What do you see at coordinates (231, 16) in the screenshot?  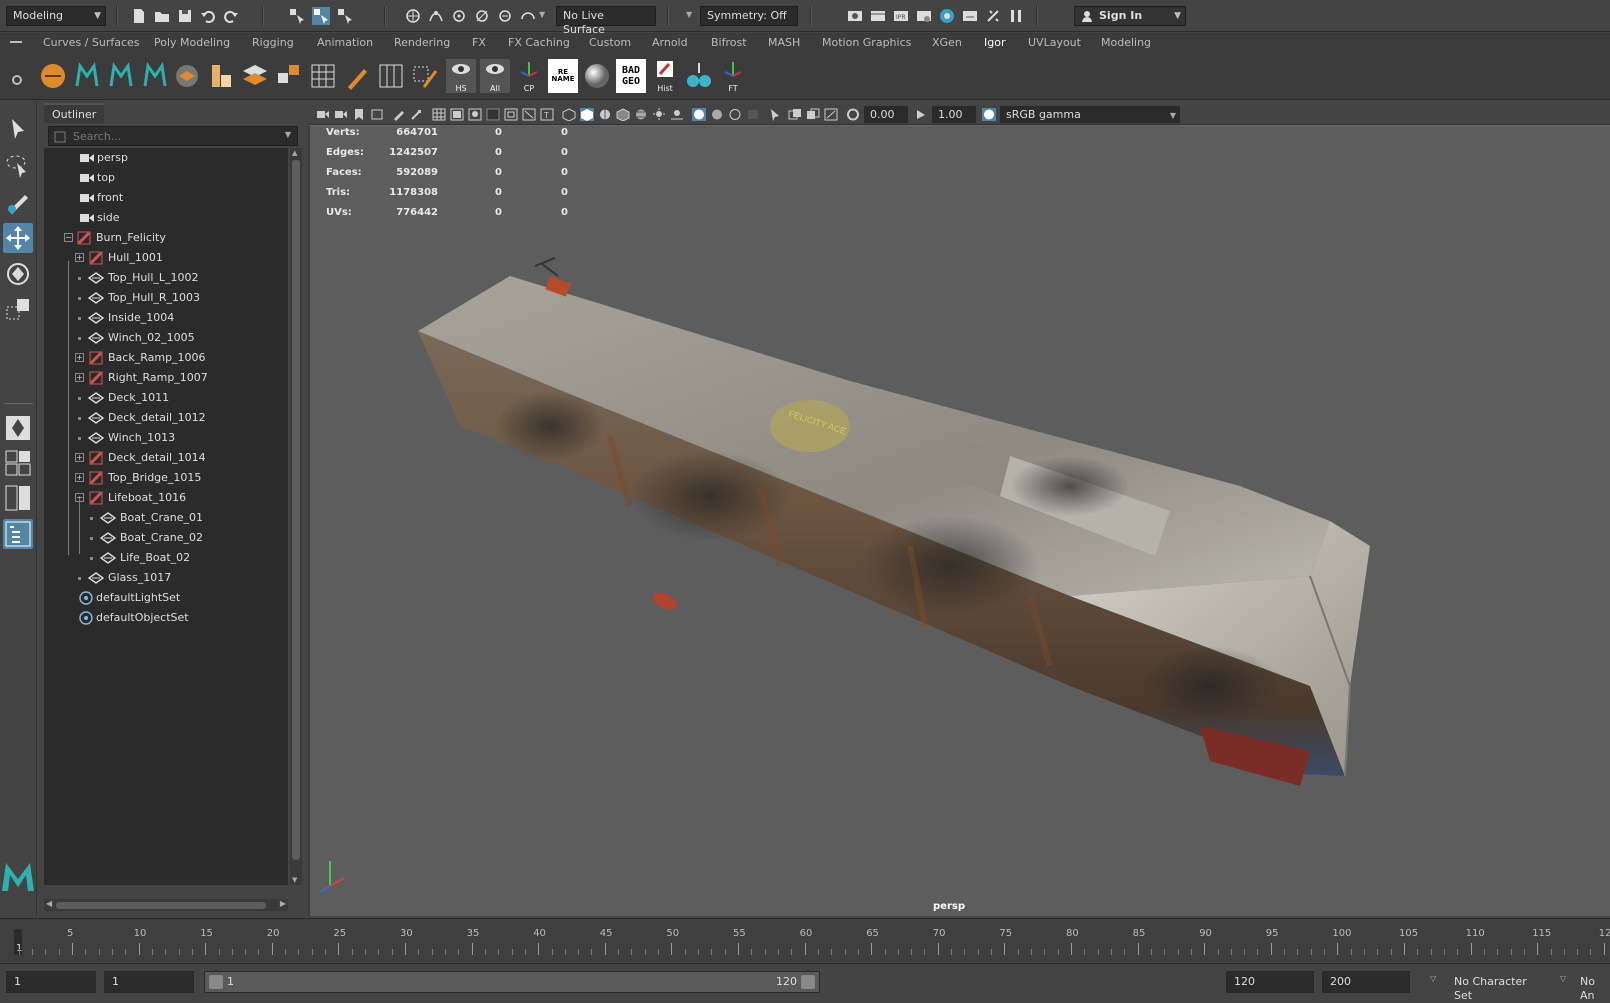 I see `redo-icon` at bounding box center [231, 16].